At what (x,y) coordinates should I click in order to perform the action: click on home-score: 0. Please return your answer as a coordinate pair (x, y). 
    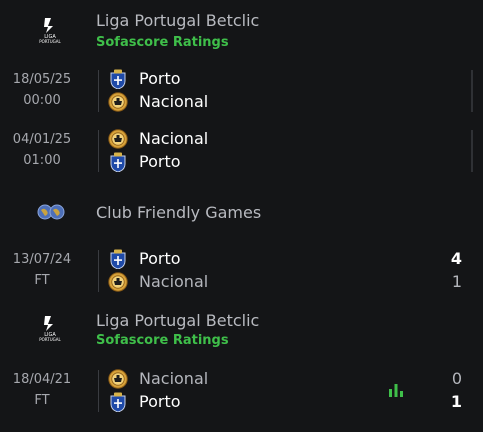
    Looking at the image, I should click on (456, 378).